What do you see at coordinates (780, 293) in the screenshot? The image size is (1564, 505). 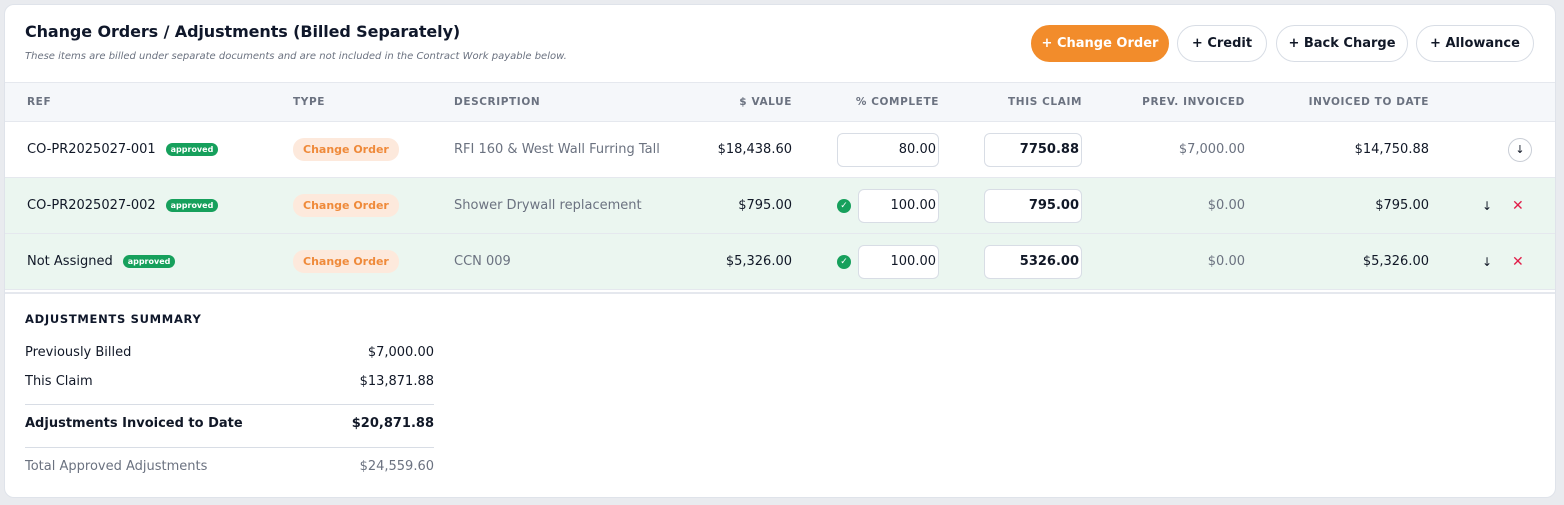 I see `section-divider` at bounding box center [780, 293].